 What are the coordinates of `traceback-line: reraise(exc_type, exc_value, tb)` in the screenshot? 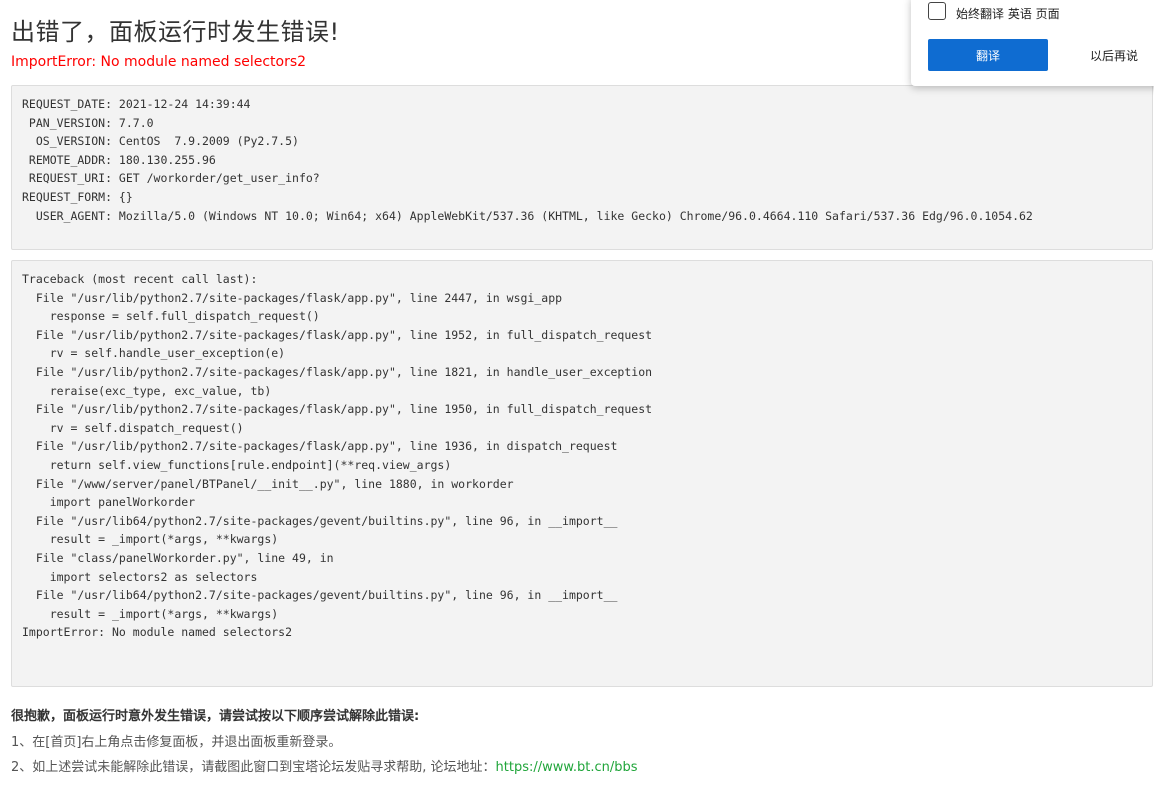 It's located at (147, 390).